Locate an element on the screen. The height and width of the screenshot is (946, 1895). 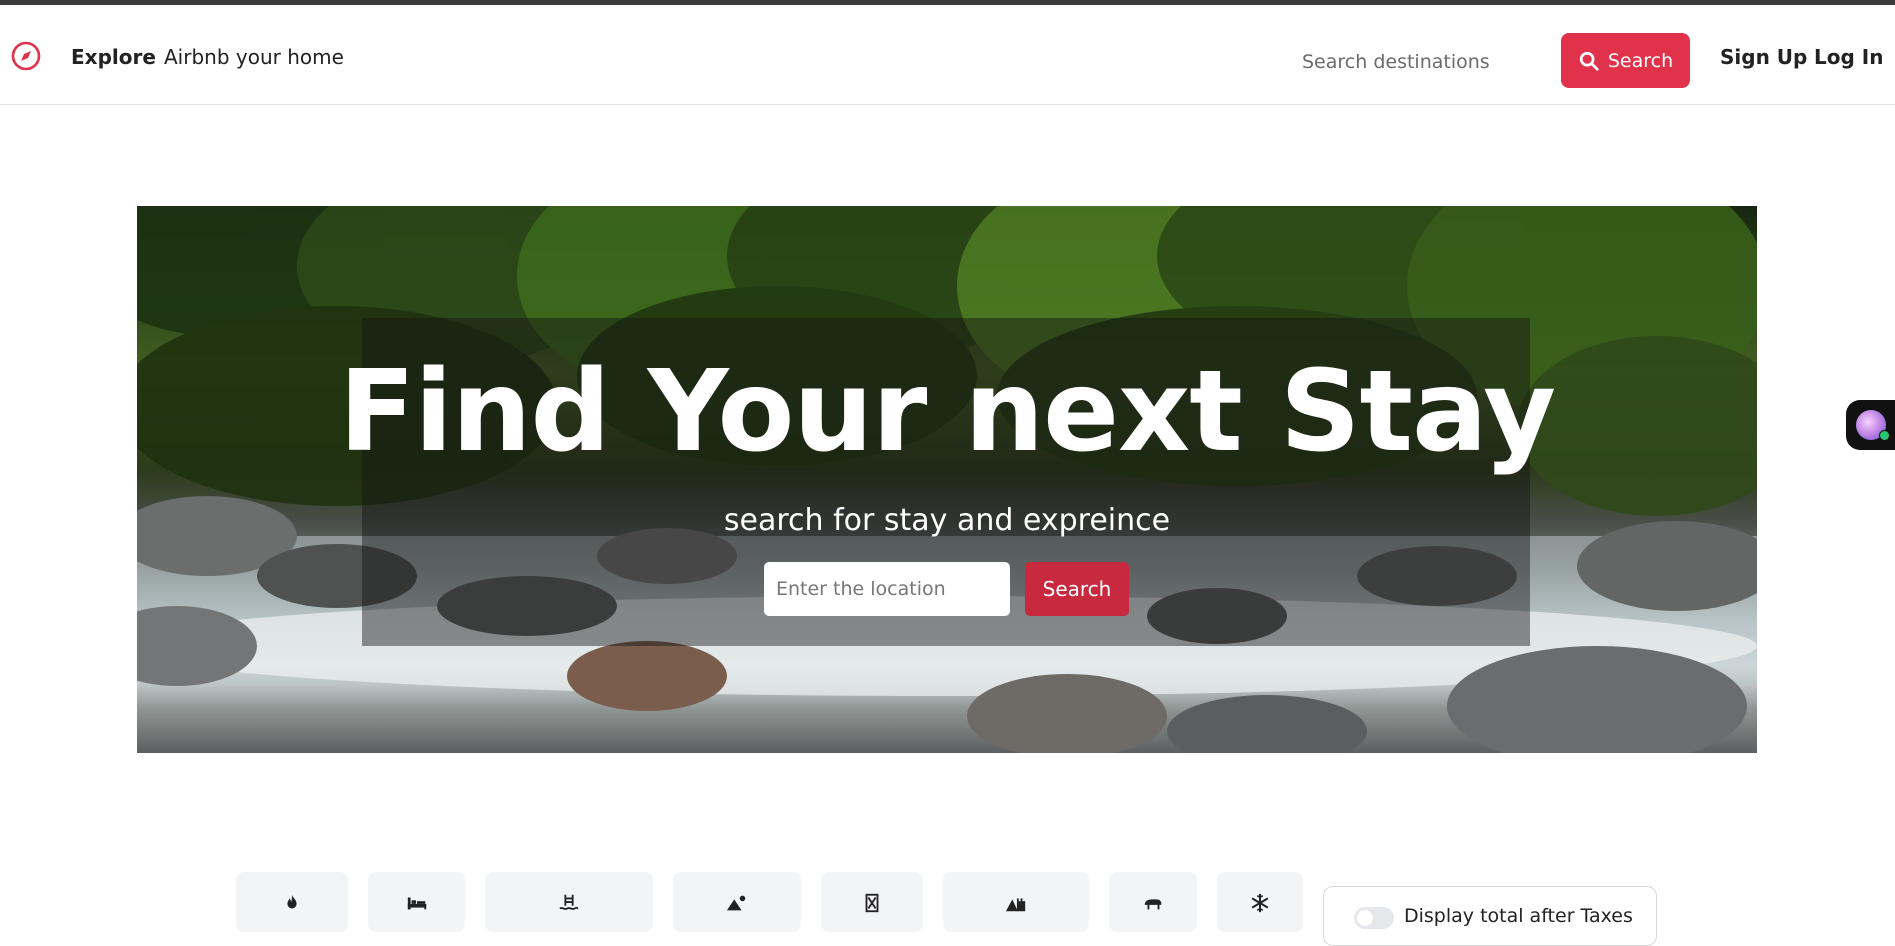
tower-icon is located at coordinates (872, 903).